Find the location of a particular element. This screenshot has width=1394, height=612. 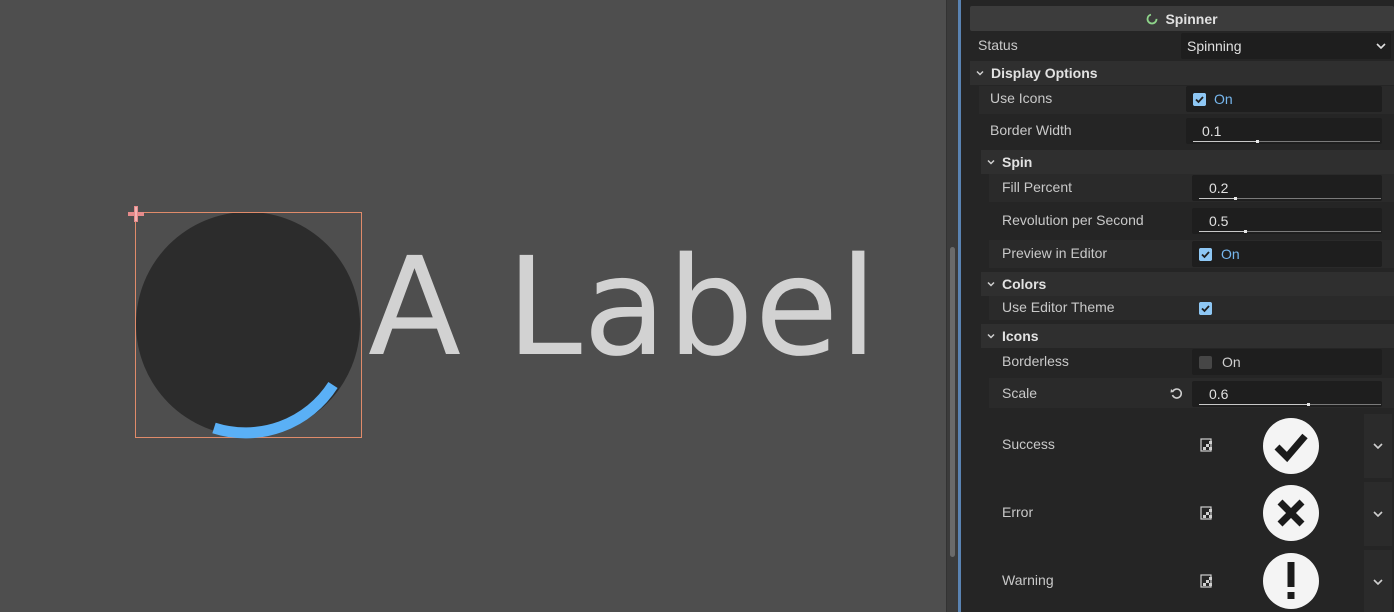

section-colors-label: Colors is located at coordinates (1024, 284).